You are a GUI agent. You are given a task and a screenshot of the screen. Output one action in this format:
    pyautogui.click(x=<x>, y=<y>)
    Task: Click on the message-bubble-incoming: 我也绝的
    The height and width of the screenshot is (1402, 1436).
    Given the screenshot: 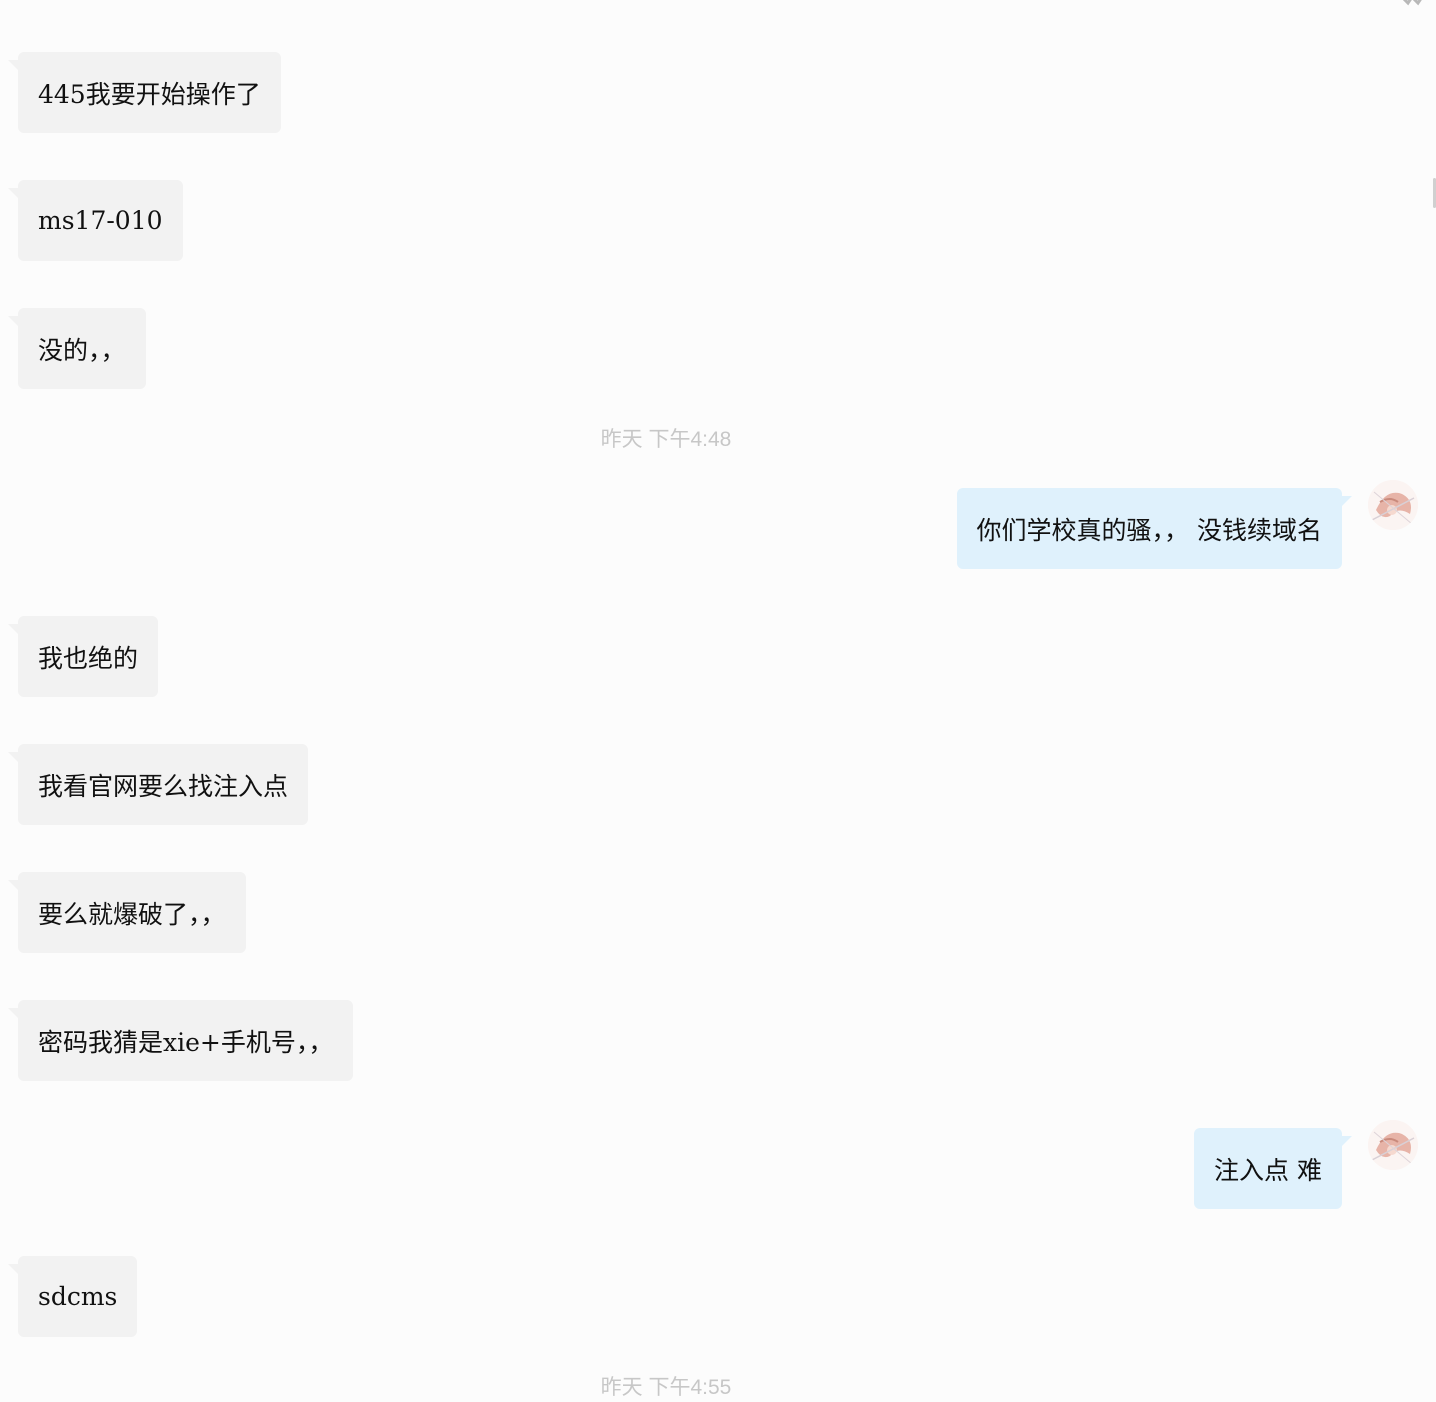 What is the action you would take?
    pyautogui.click(x=83, y=656)
    